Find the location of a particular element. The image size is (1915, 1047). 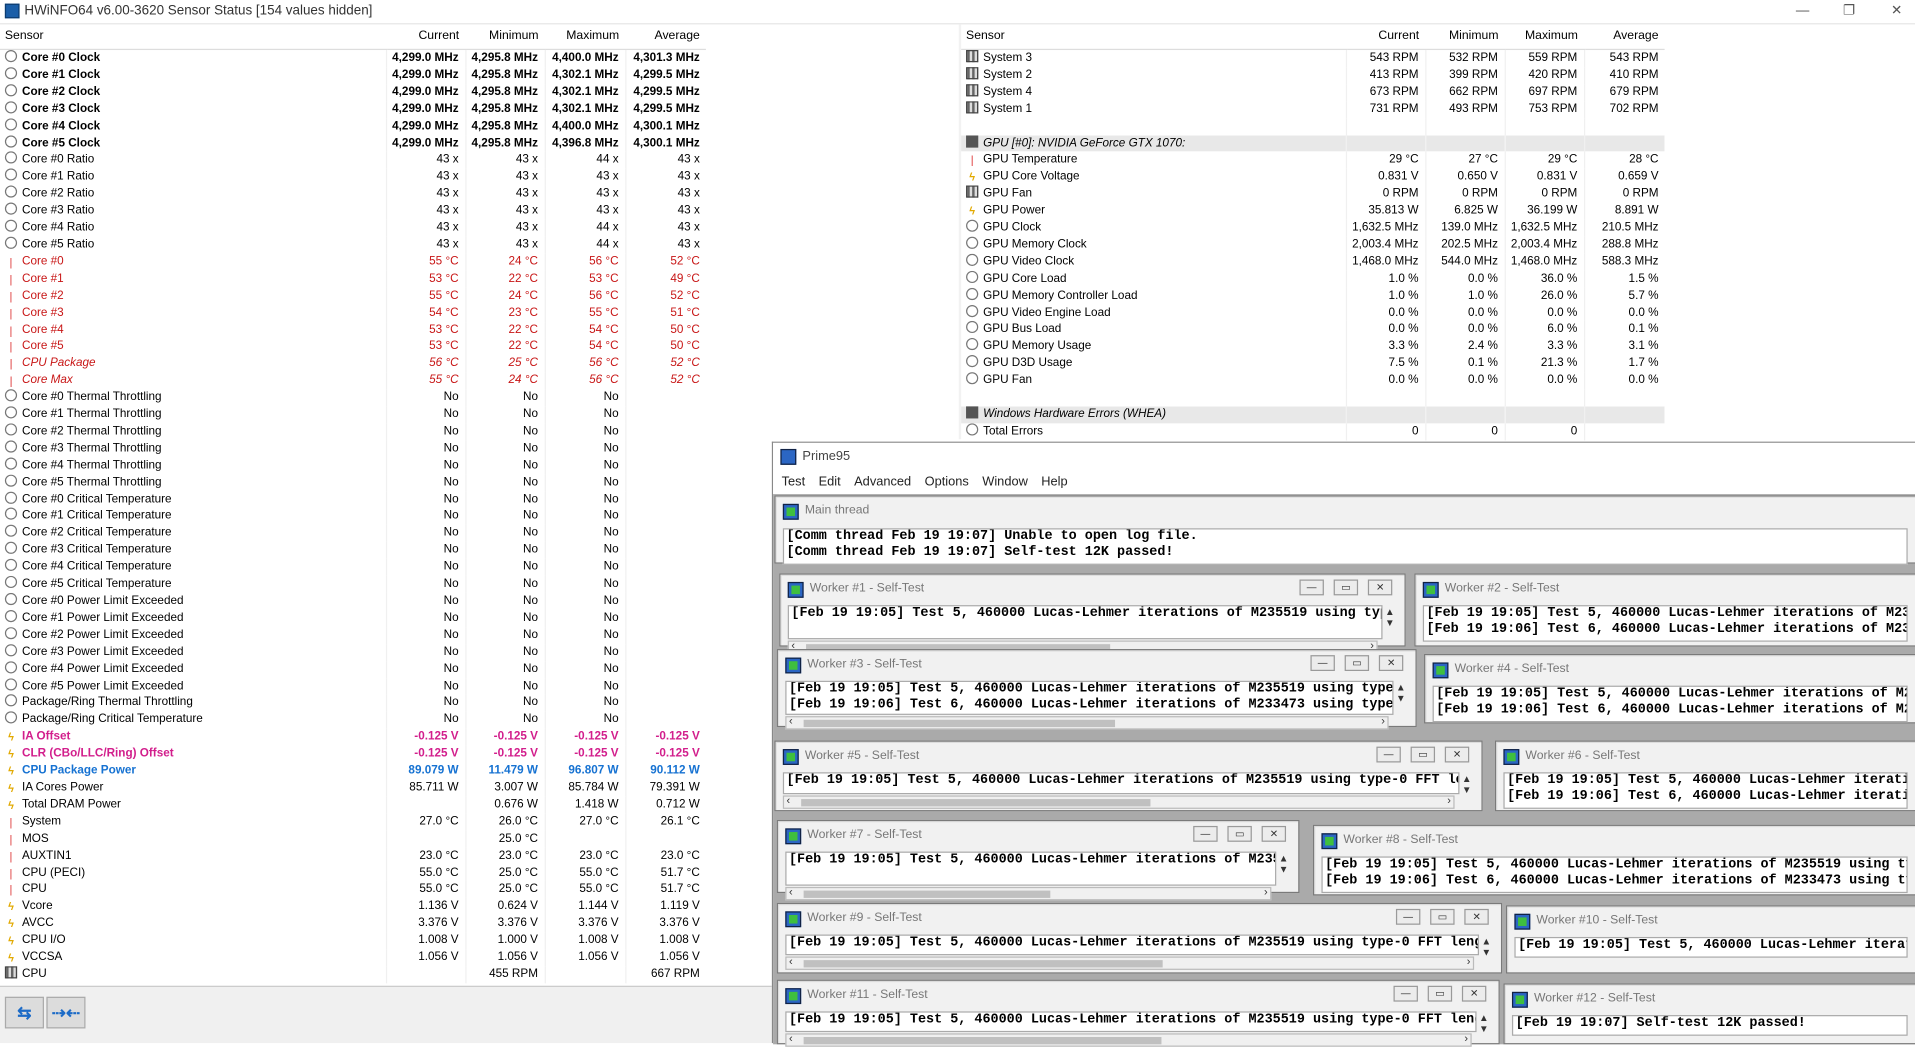

sensor-row: Core #1 Thermal Throttling No No No is located at coordinates (353, 415).